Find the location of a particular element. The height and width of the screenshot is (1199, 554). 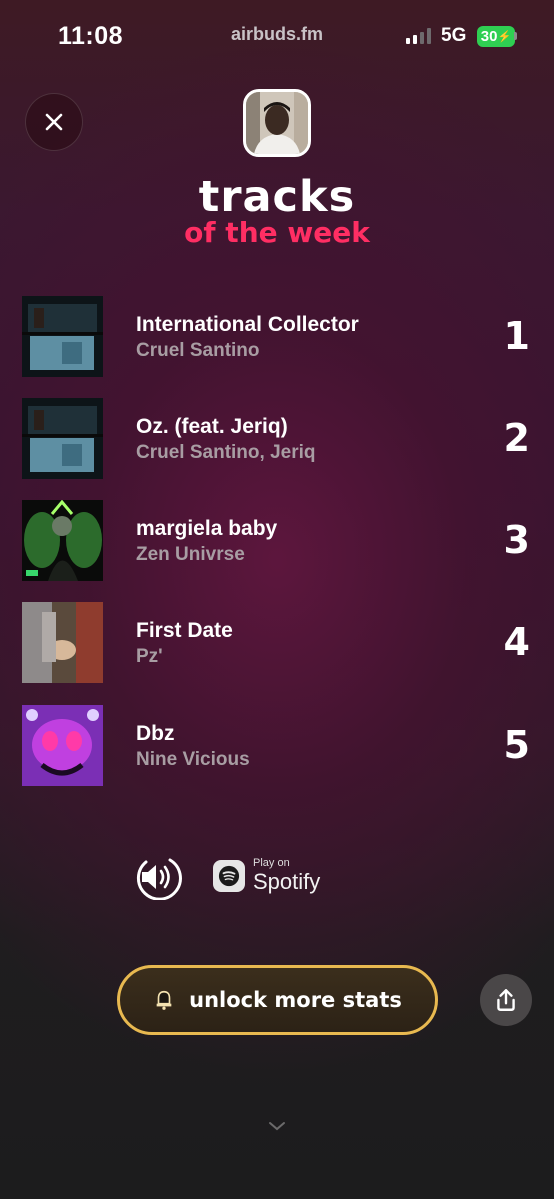

unlock-label: unlock more stats is located at coordinates (295, 1000).